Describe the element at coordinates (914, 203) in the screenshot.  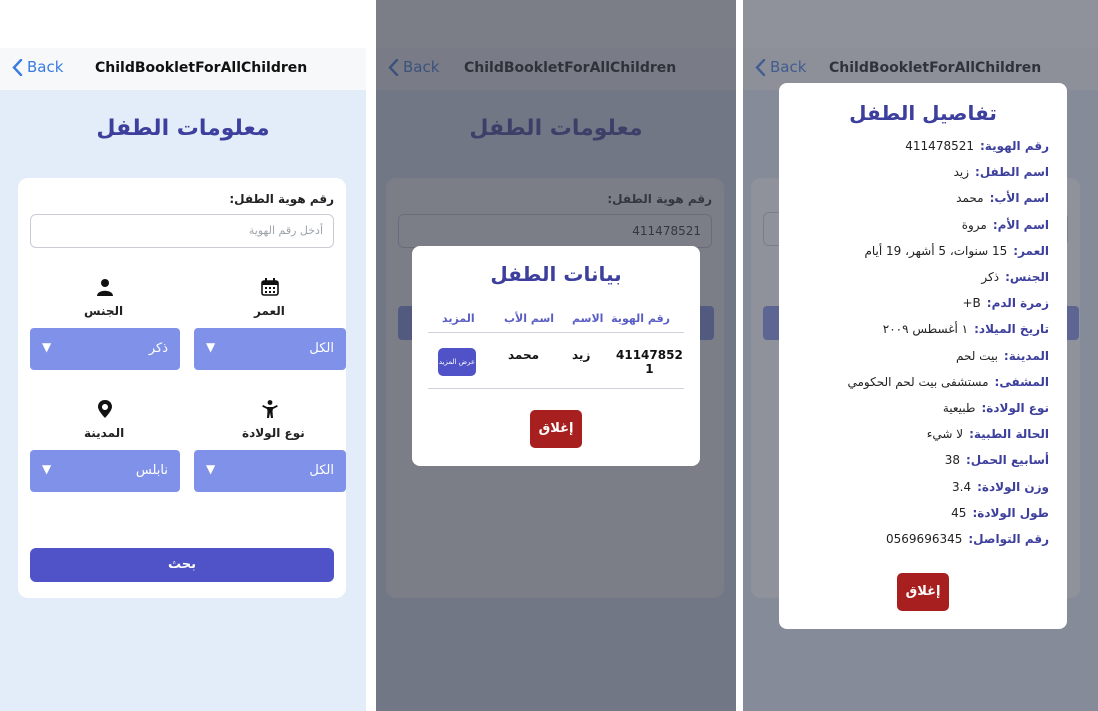
I see `detail-row: اسم الأب: محمد` at that location.